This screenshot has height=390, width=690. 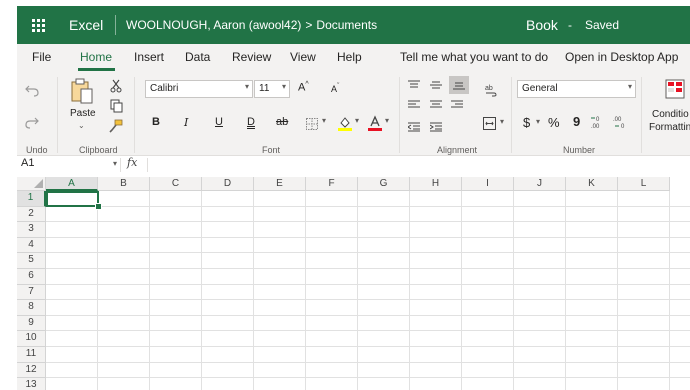 I want to click on app-launcher-button, so click(x=38, y=25).